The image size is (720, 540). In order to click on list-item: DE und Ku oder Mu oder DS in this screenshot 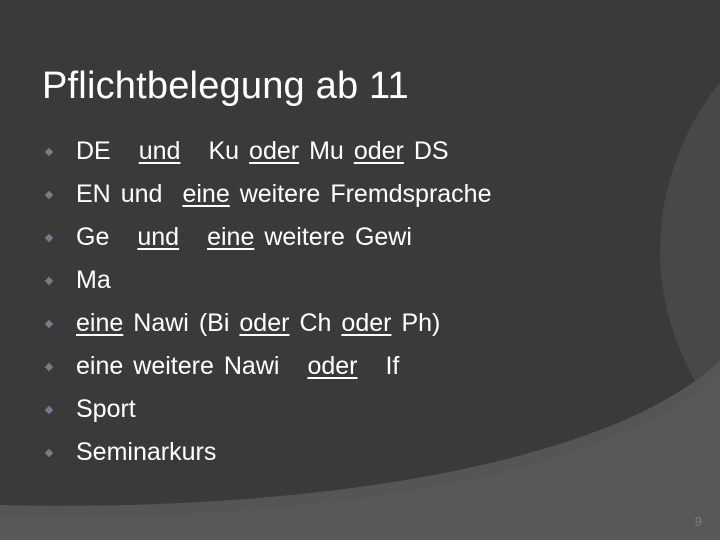, I will do `click(360, 151)`.